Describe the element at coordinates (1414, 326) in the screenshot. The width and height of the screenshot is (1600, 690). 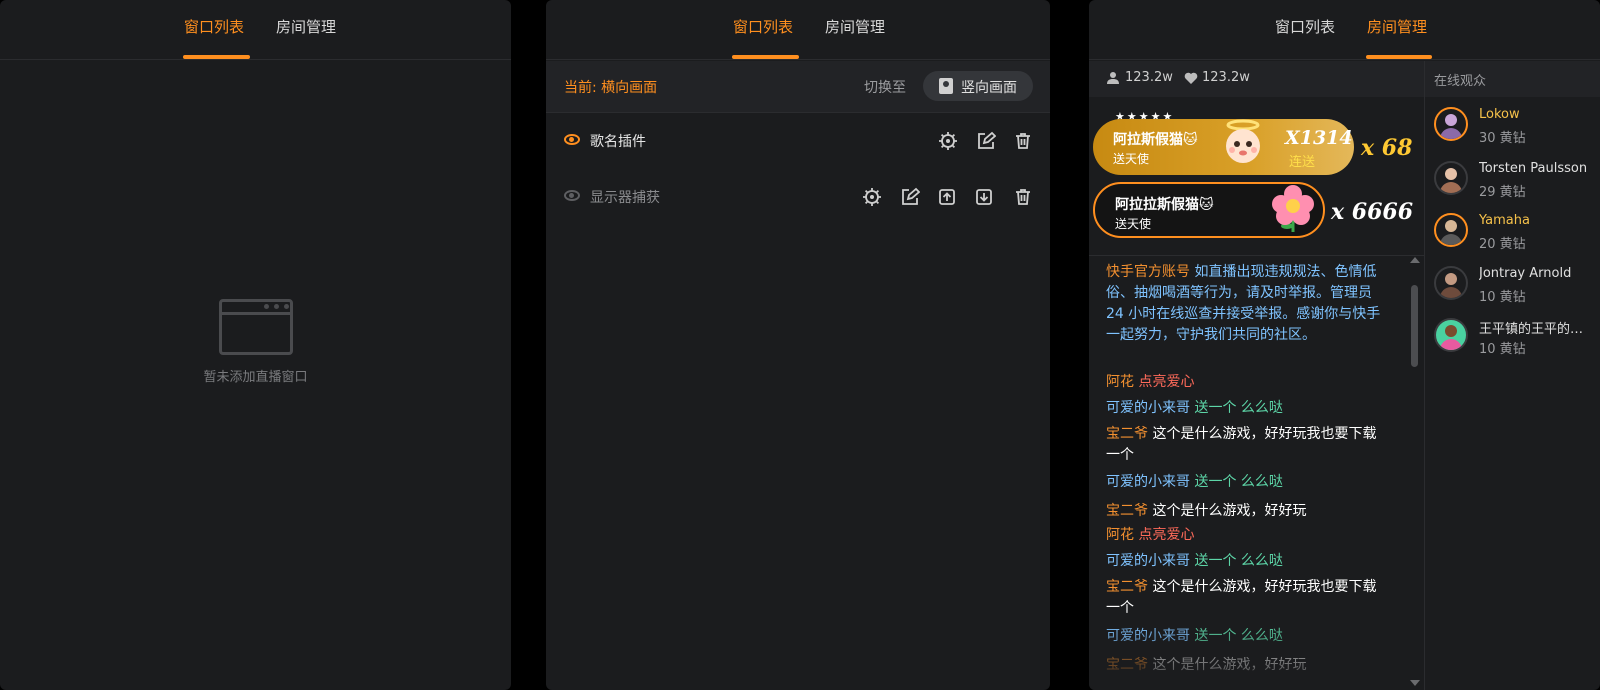
I see `scroll-thumb` at that location.